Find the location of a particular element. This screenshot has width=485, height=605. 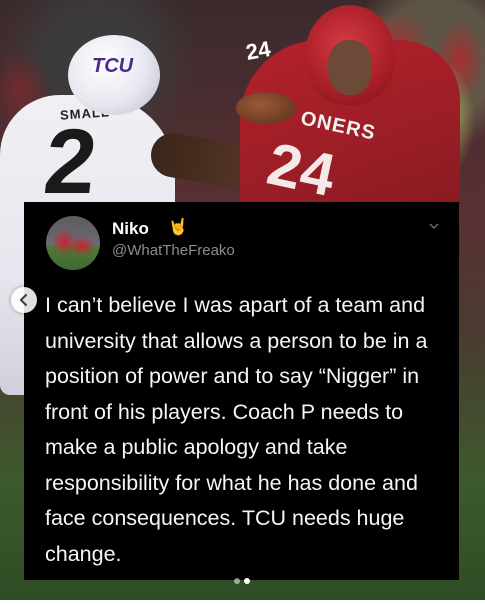

football is located at coordinates (266, 108).